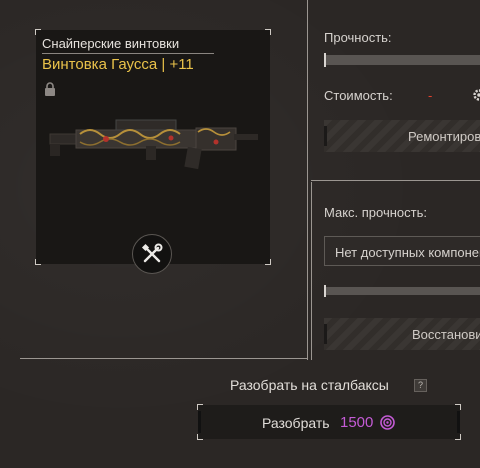 The image size is (480, 468). I want to click on stalbucks-coin-icon, so click(387, 422).